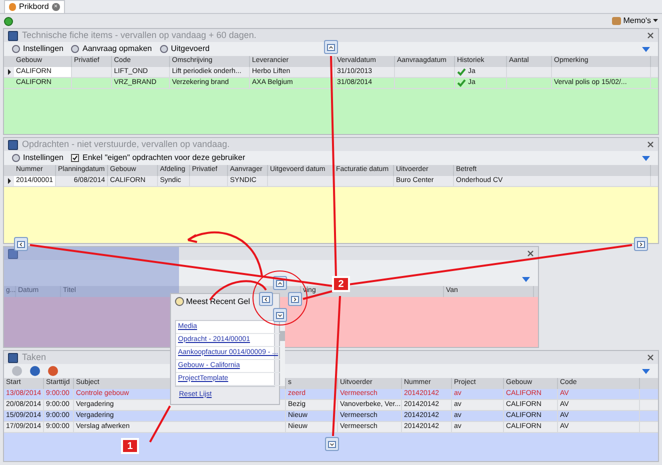  I want to click on user-icon, so click(12, 7).